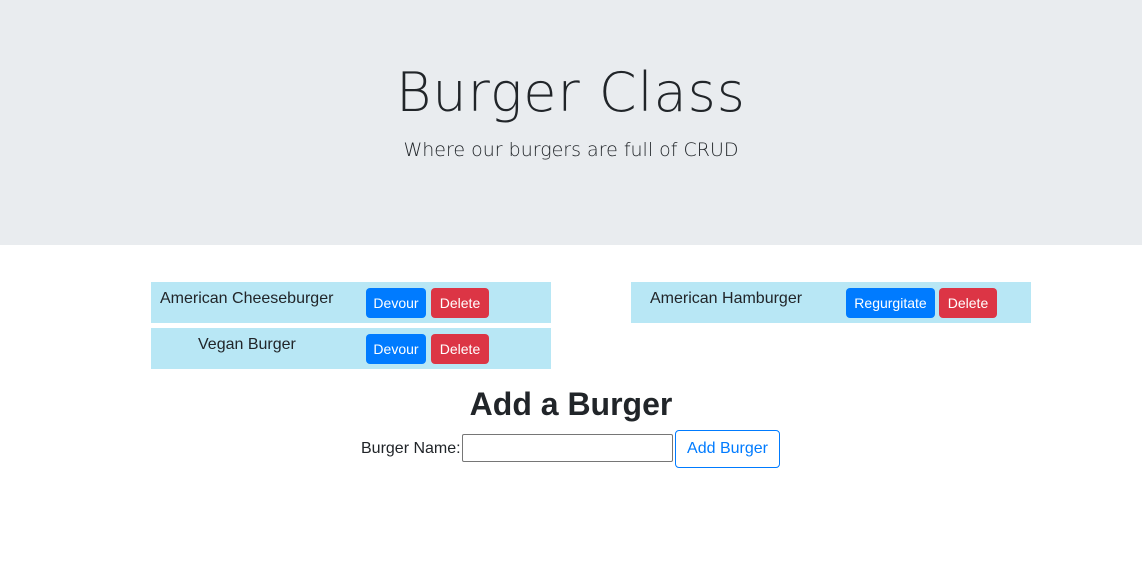 The height and width of the screenshot is (567, 1142). I want to click on page-title: Burger Class, so click(571, 92).